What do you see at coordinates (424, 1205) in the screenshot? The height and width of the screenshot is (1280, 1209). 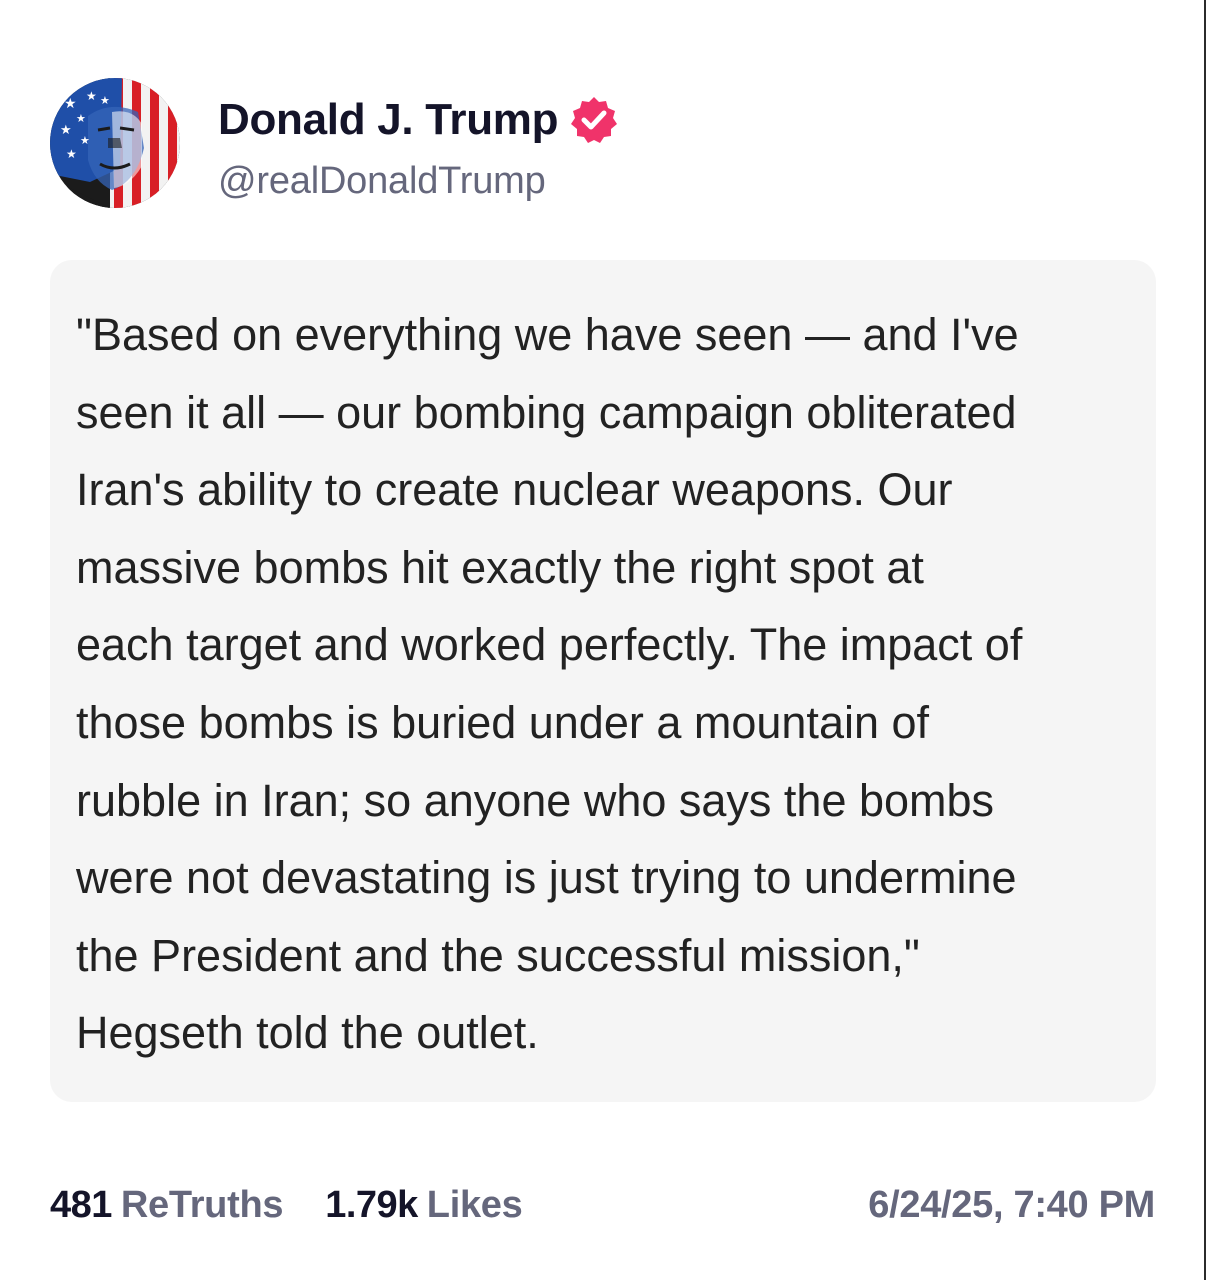 I see `likes-stat: 1.79k Likes` at bounding box center [424, 1205].